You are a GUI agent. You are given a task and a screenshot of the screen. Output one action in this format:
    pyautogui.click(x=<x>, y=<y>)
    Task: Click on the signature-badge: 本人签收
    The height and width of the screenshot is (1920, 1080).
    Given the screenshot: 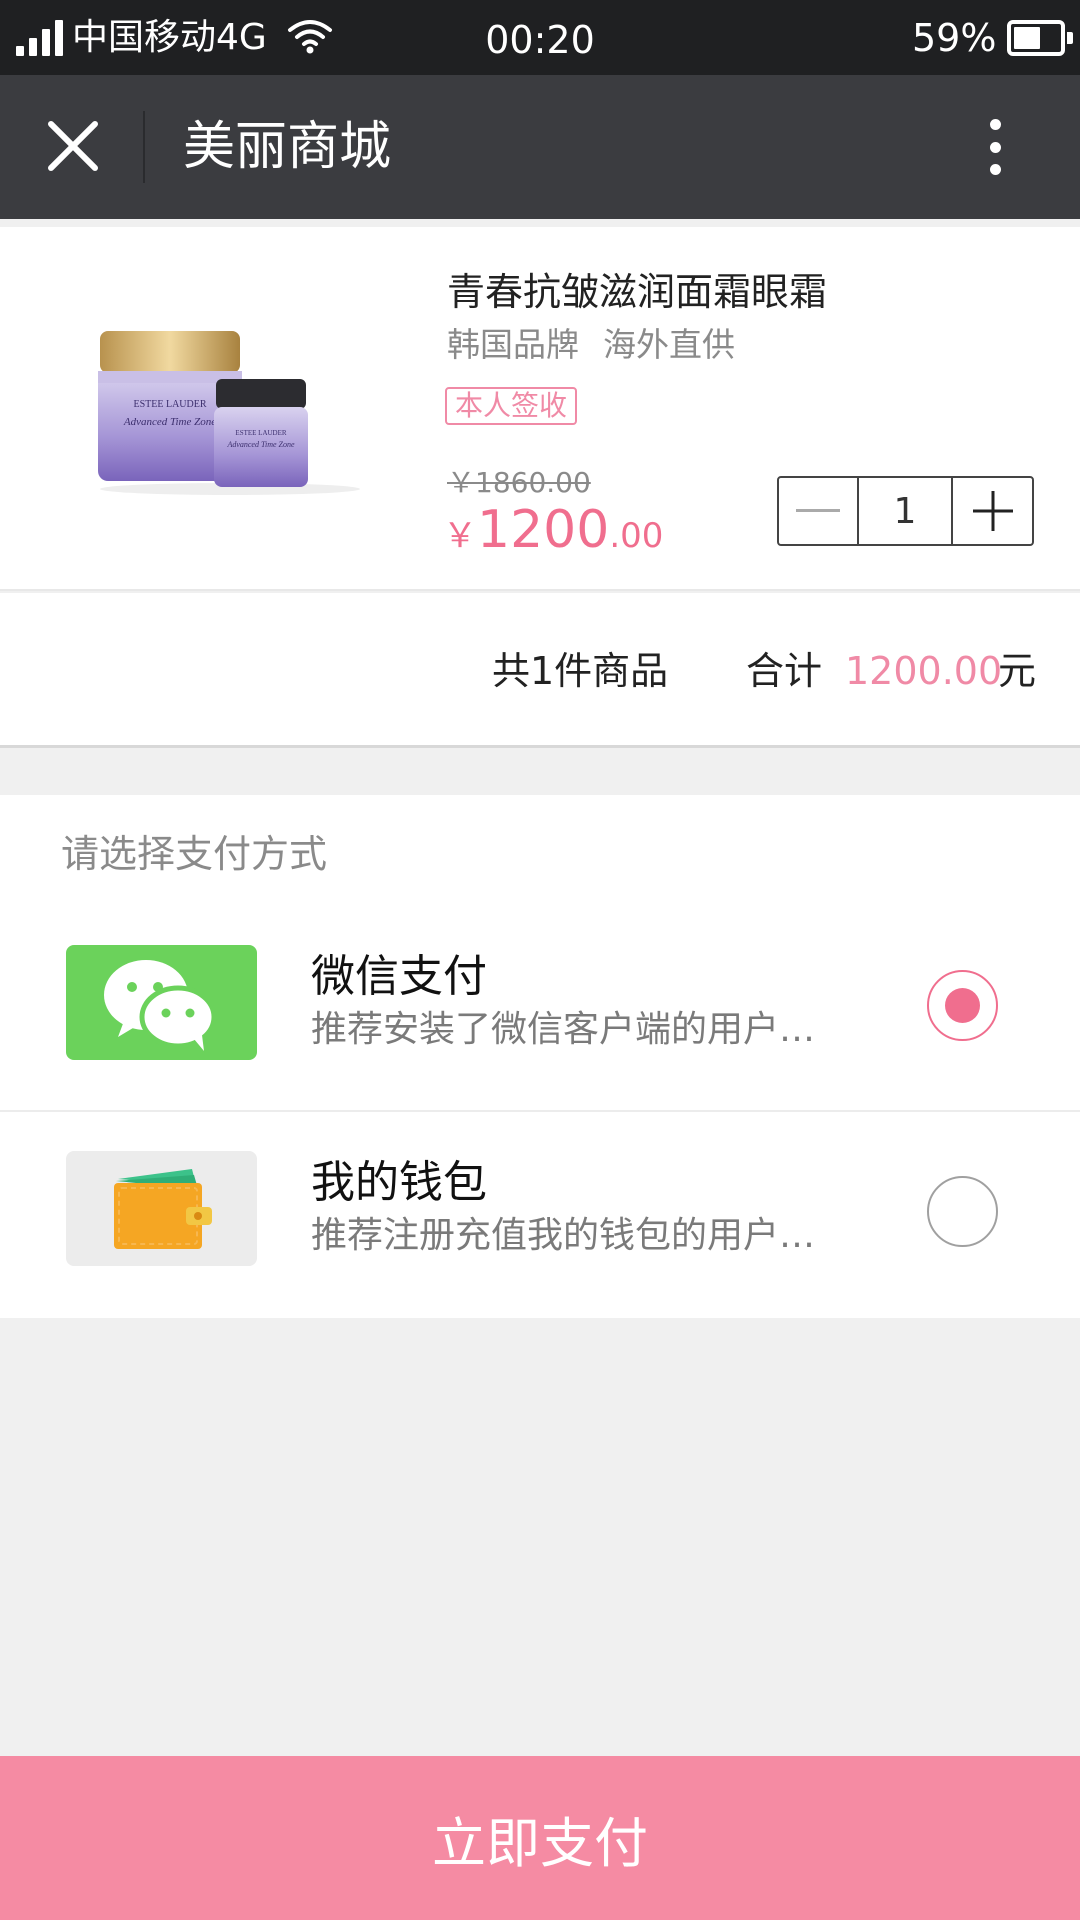 What is the action you would take?
    pyautogui.click(x=511, y=406)
    